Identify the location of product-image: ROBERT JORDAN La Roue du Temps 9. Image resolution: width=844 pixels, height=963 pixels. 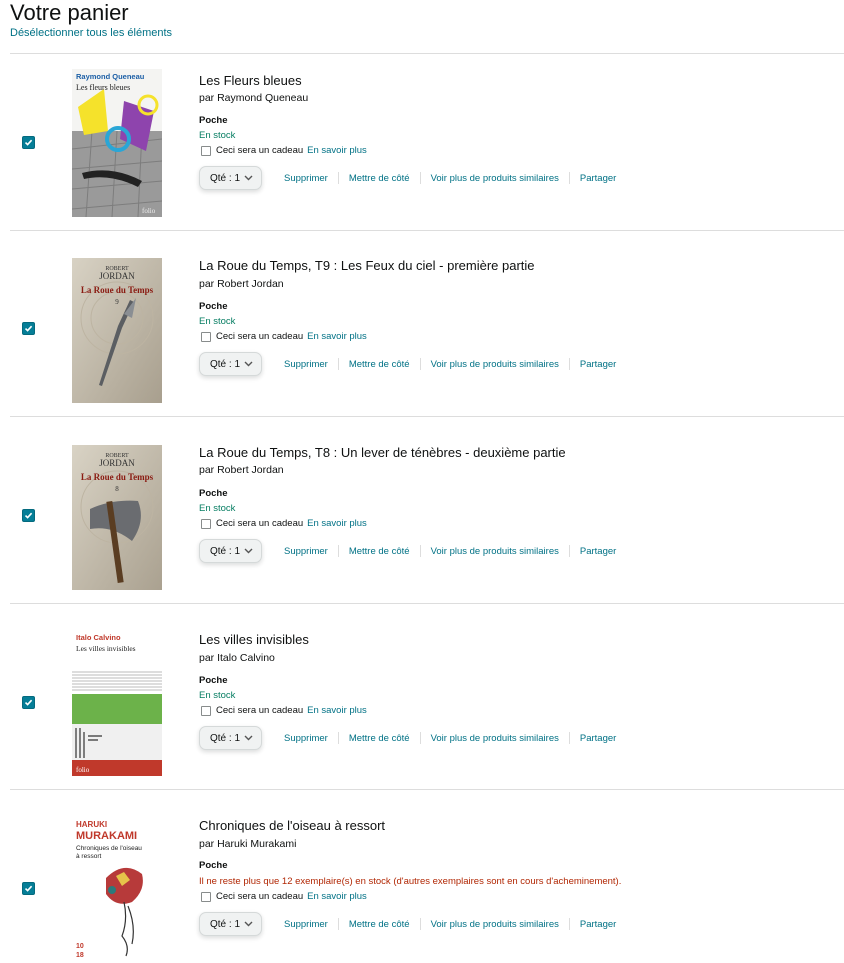
(117, 330).